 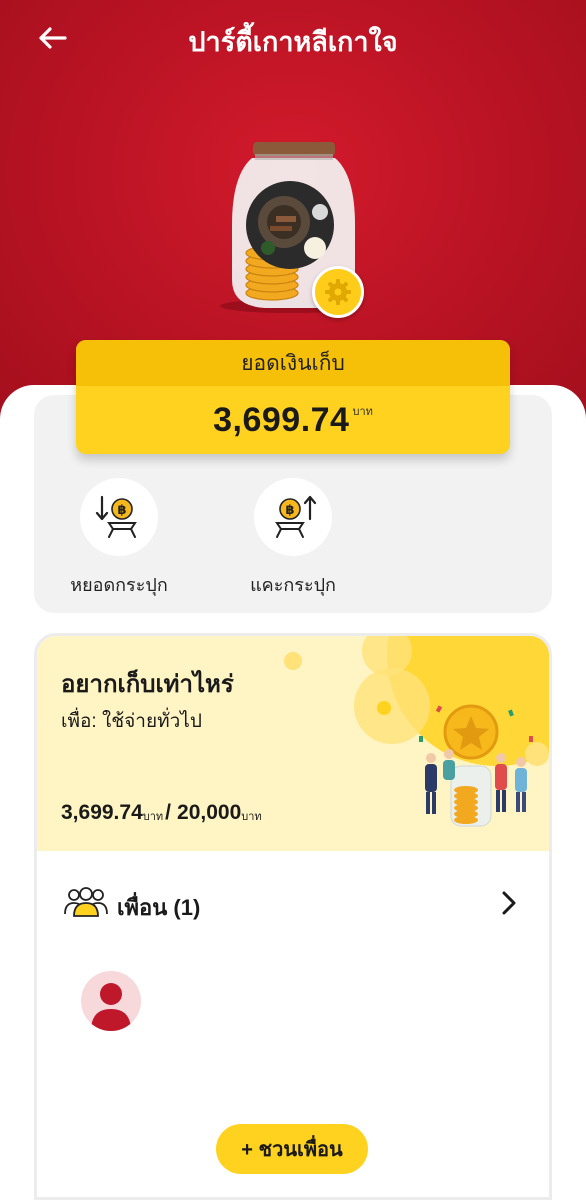 I want to click on friends-group-icon, so click(x=86, y=902).